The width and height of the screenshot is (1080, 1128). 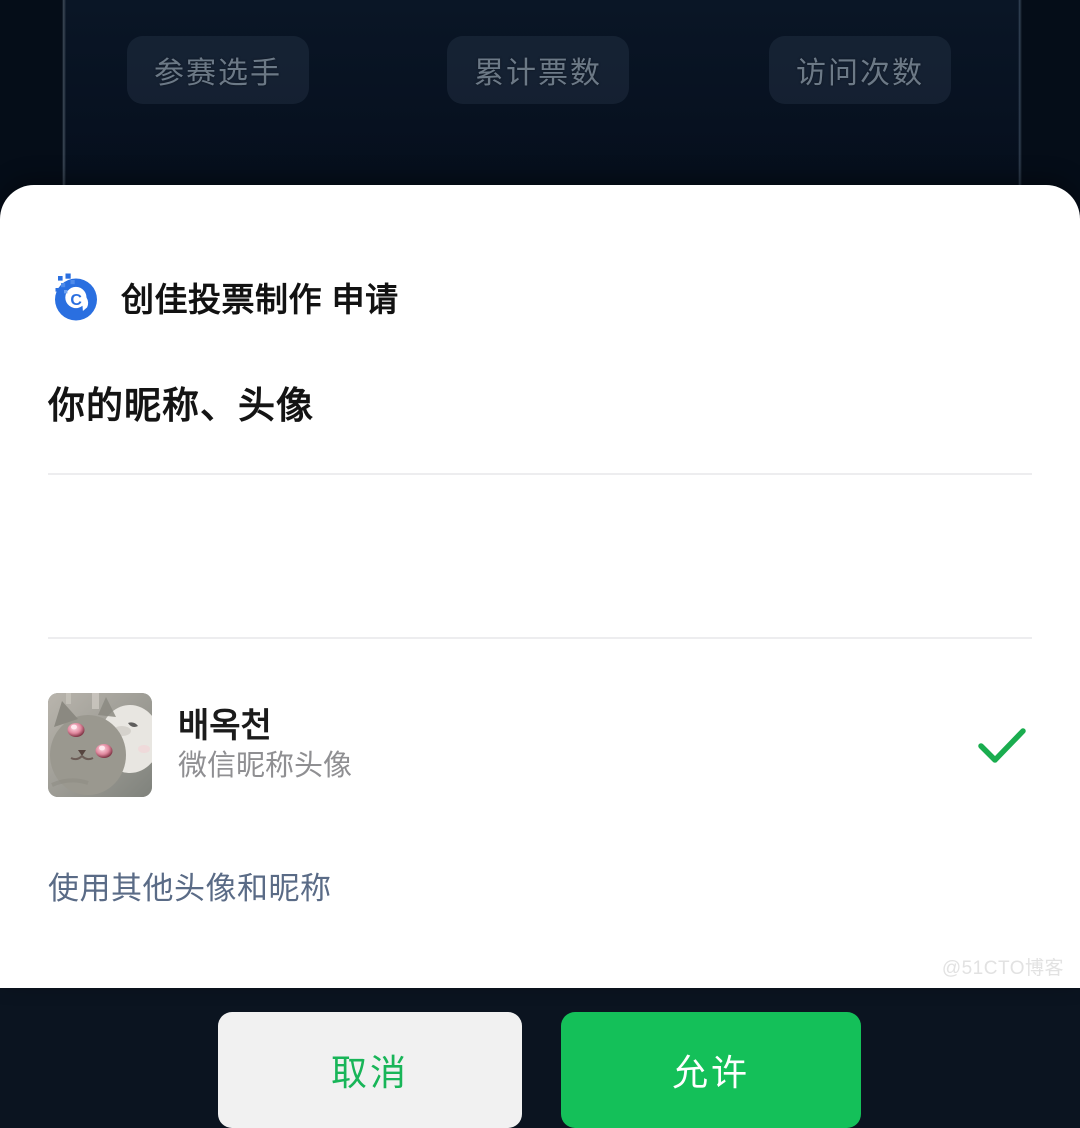 I want to click on profile-text: 배옥천 微信昵称头像, so click(x=265, y=744).